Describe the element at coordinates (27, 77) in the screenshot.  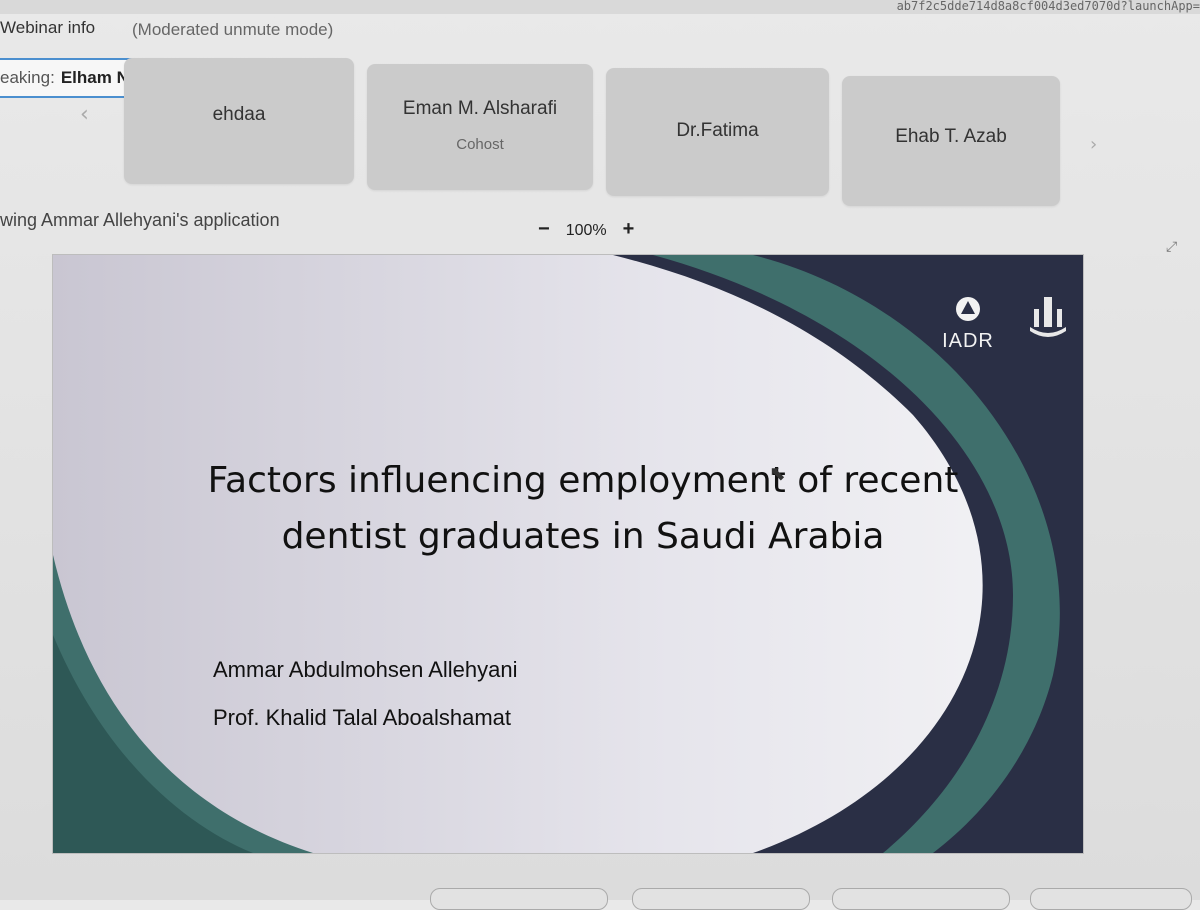
I see `speaking-label: eaking:` at that location.